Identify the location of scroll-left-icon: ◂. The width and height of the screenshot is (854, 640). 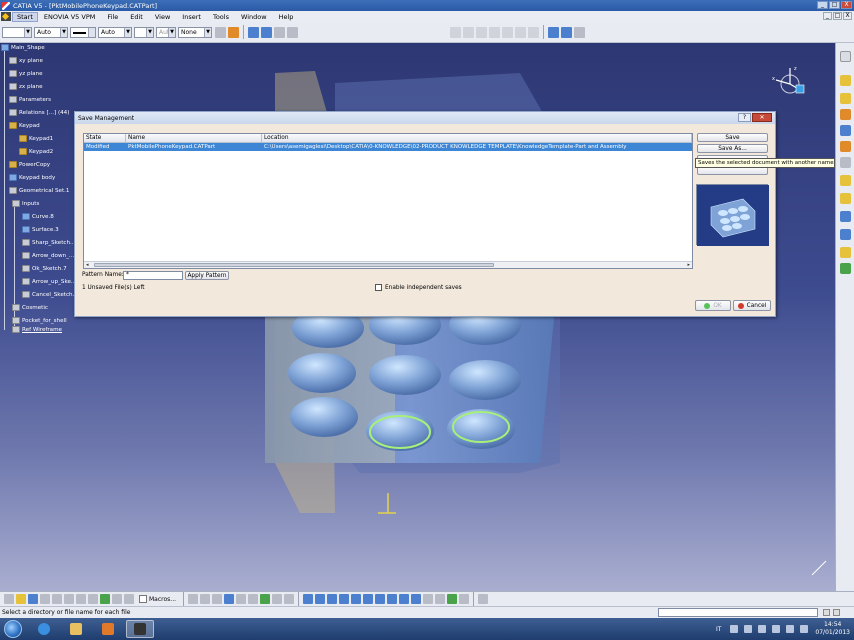
(87, 265).